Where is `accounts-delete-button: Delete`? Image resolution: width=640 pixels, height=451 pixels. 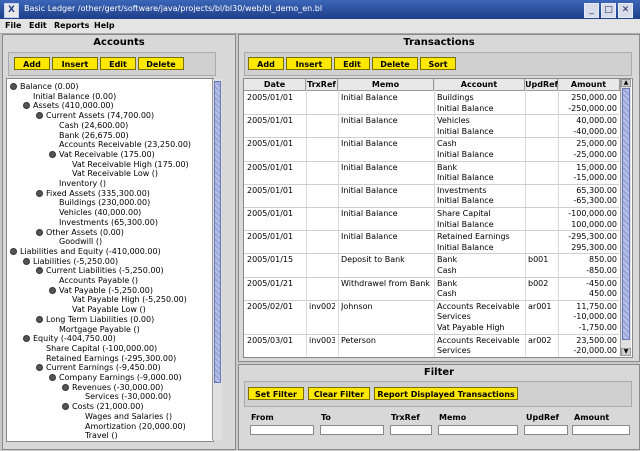
accounts-delete-button: Delete is located at coordinates (161, 63).